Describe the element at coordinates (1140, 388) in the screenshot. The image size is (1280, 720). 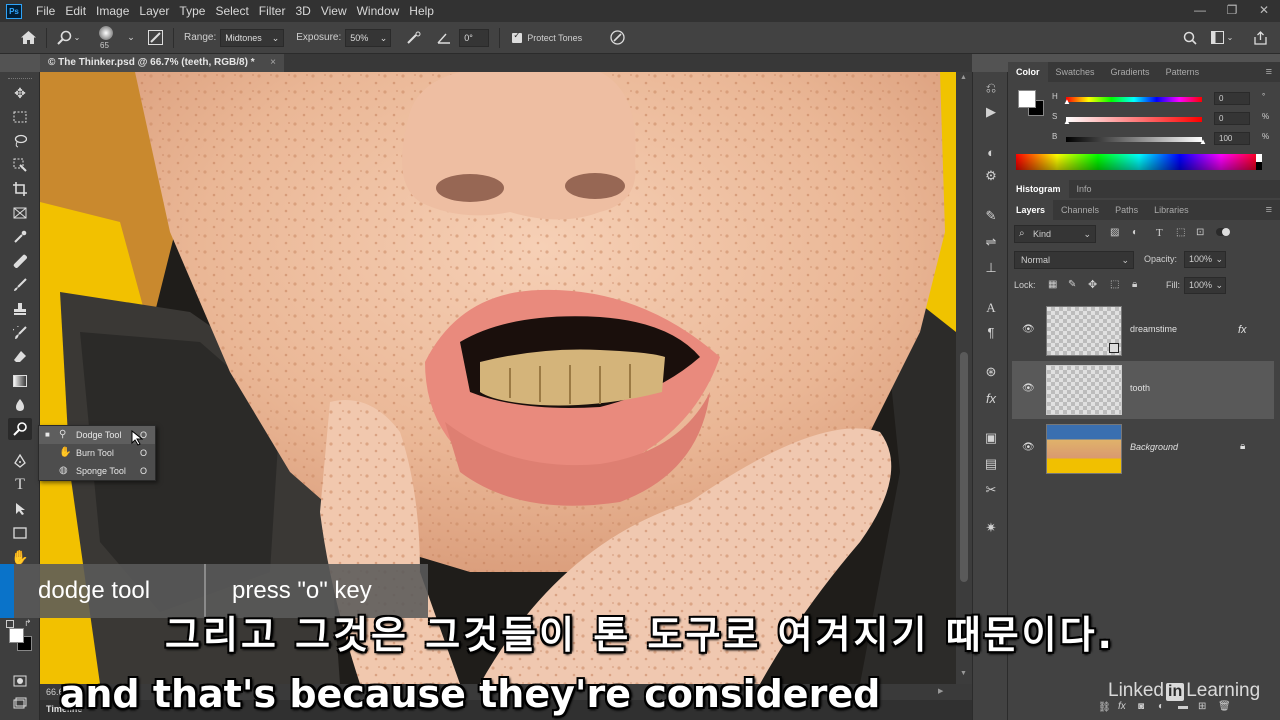
I see `layer-name: tooth` at that location.